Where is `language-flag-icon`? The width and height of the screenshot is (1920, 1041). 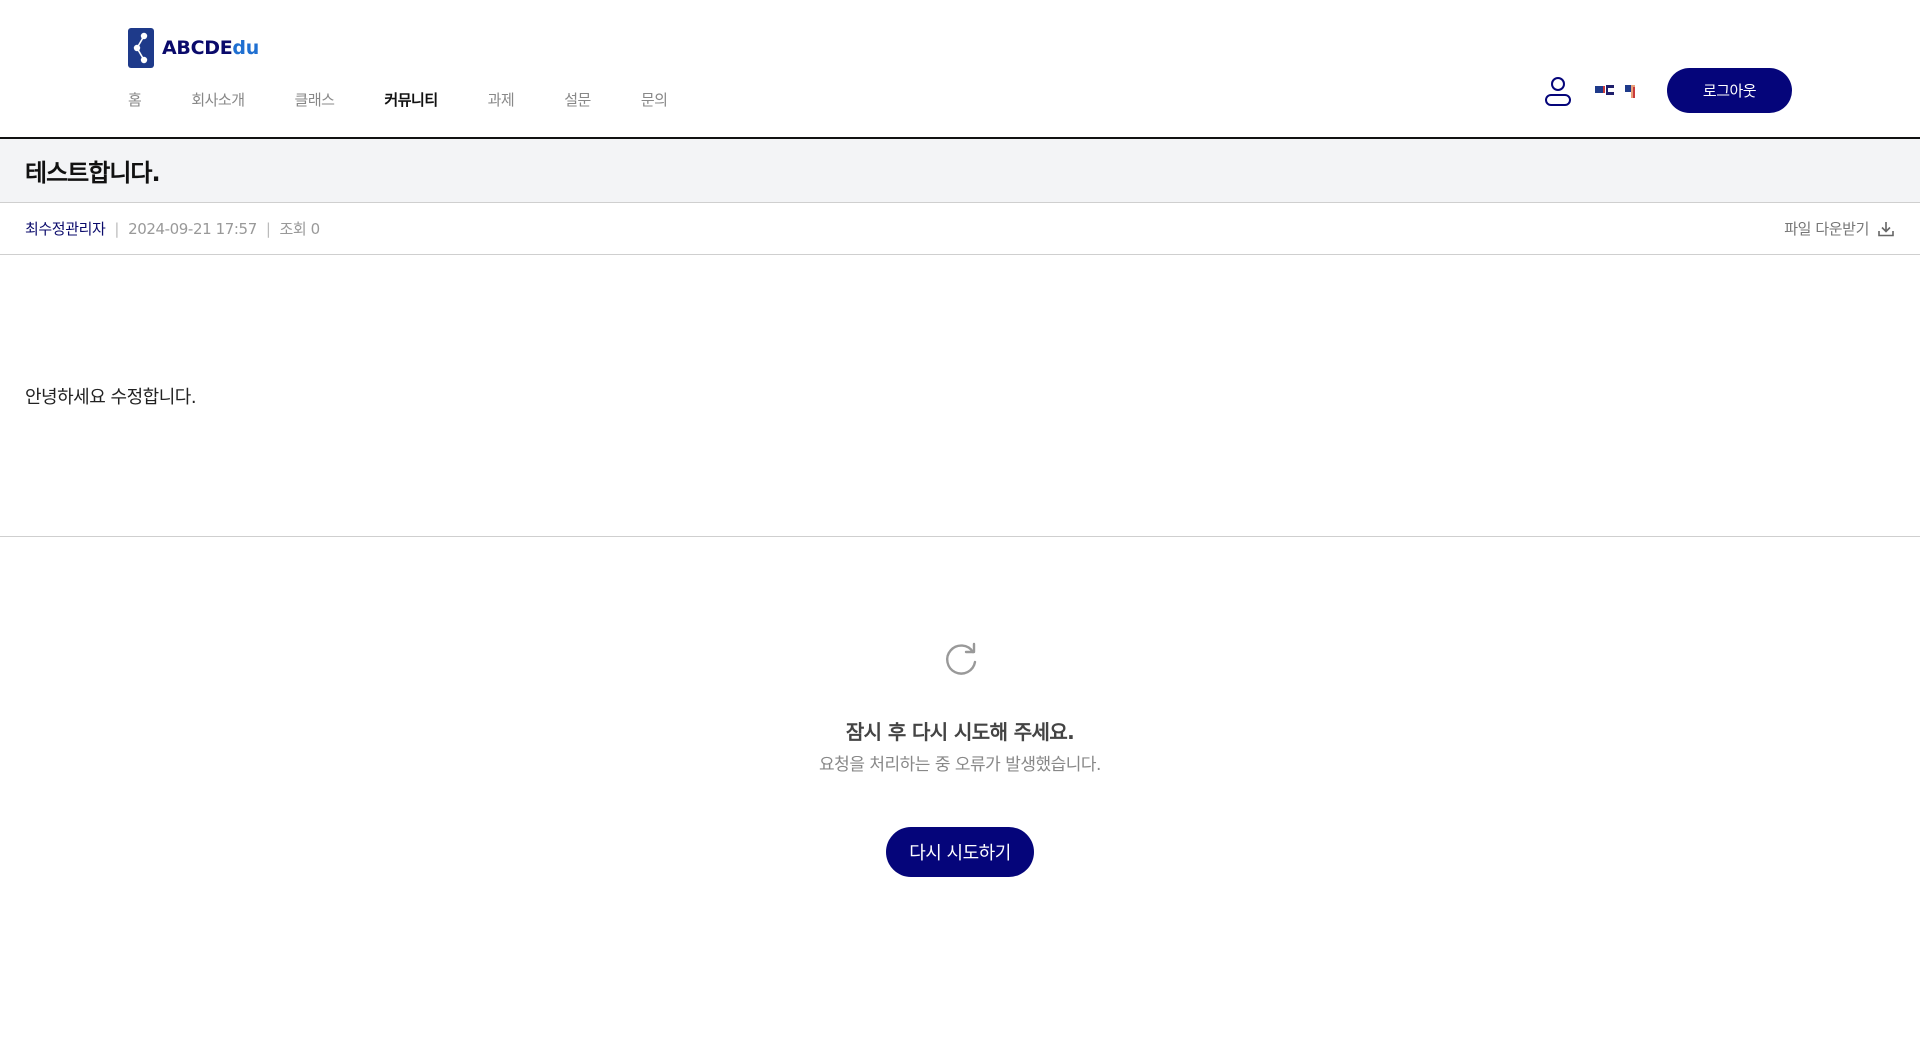 language-flag-icon is located at coordinates (1617, 91).